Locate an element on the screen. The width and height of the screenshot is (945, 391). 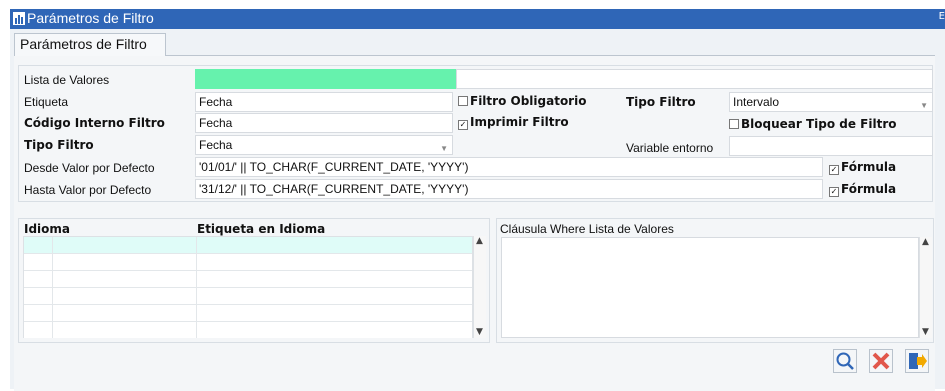
search-button is located at coordinates (845, 361).